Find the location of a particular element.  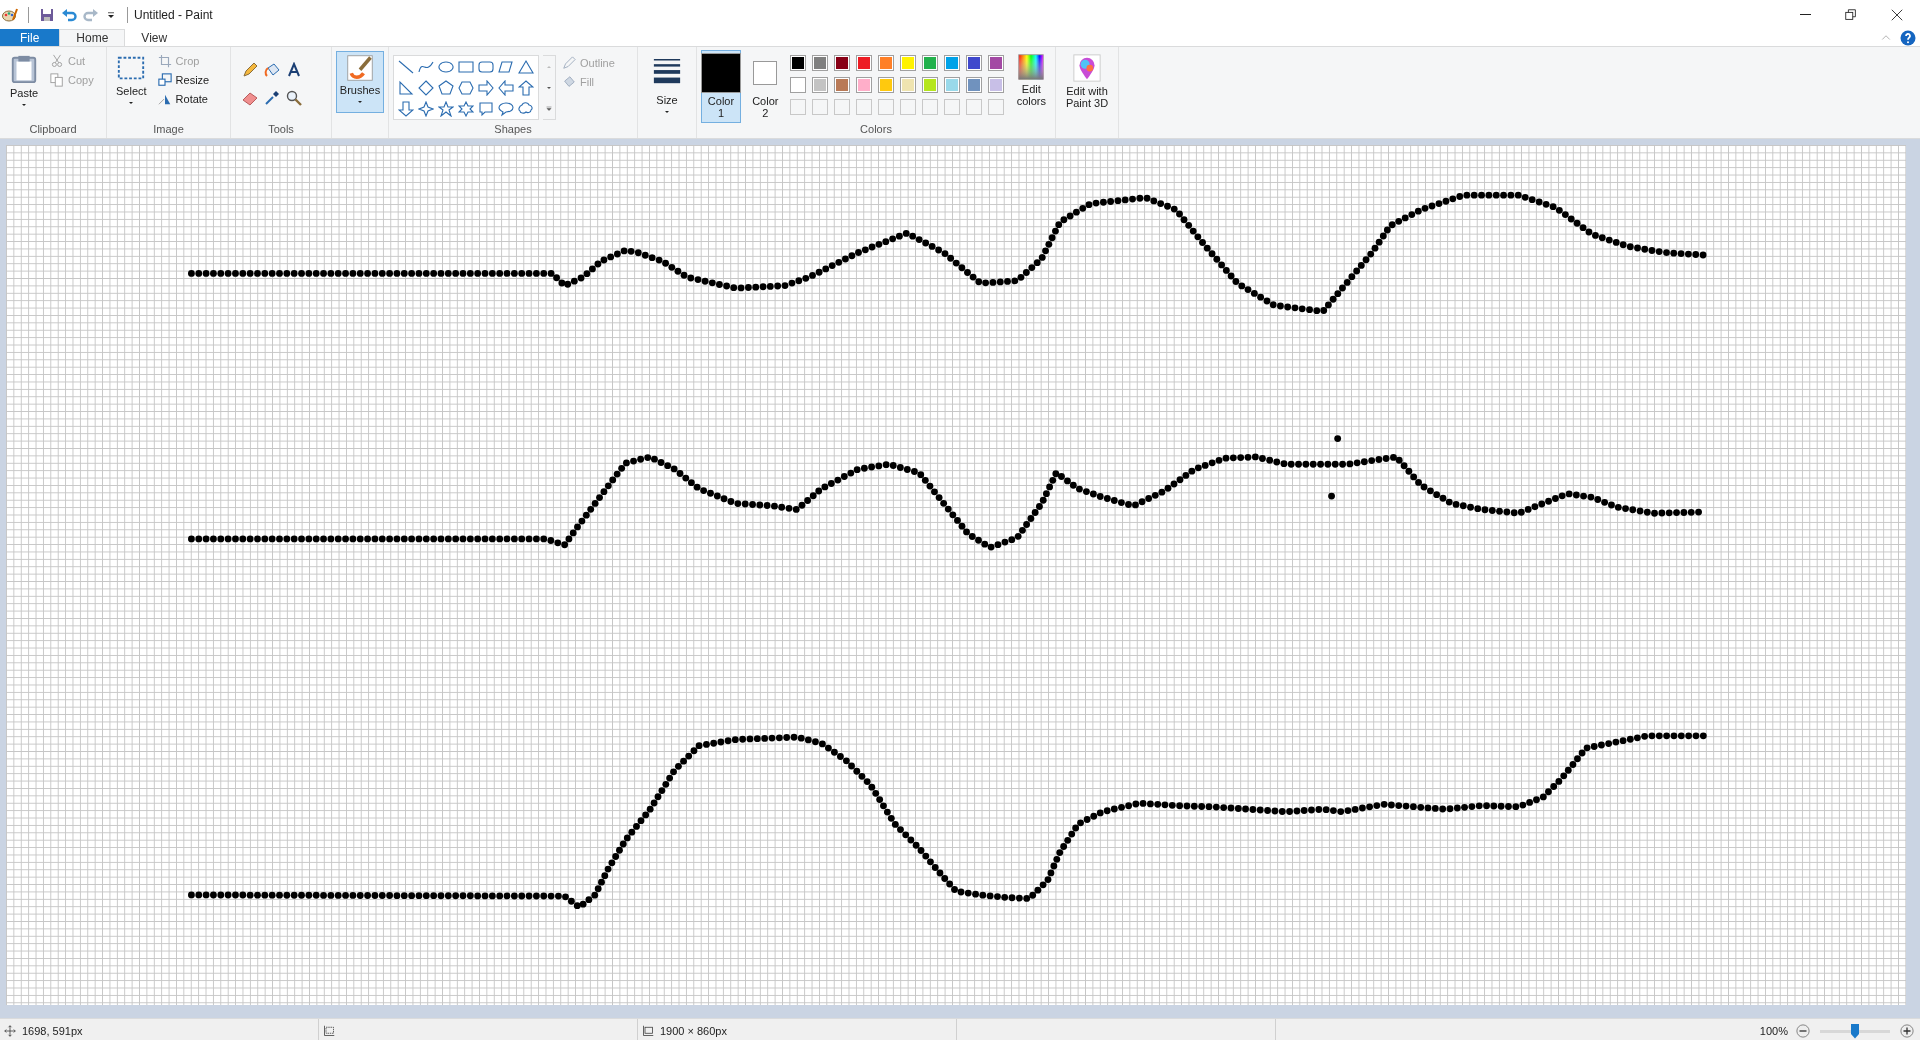

diamond-shape-icon is located at coordinates (426, 87).